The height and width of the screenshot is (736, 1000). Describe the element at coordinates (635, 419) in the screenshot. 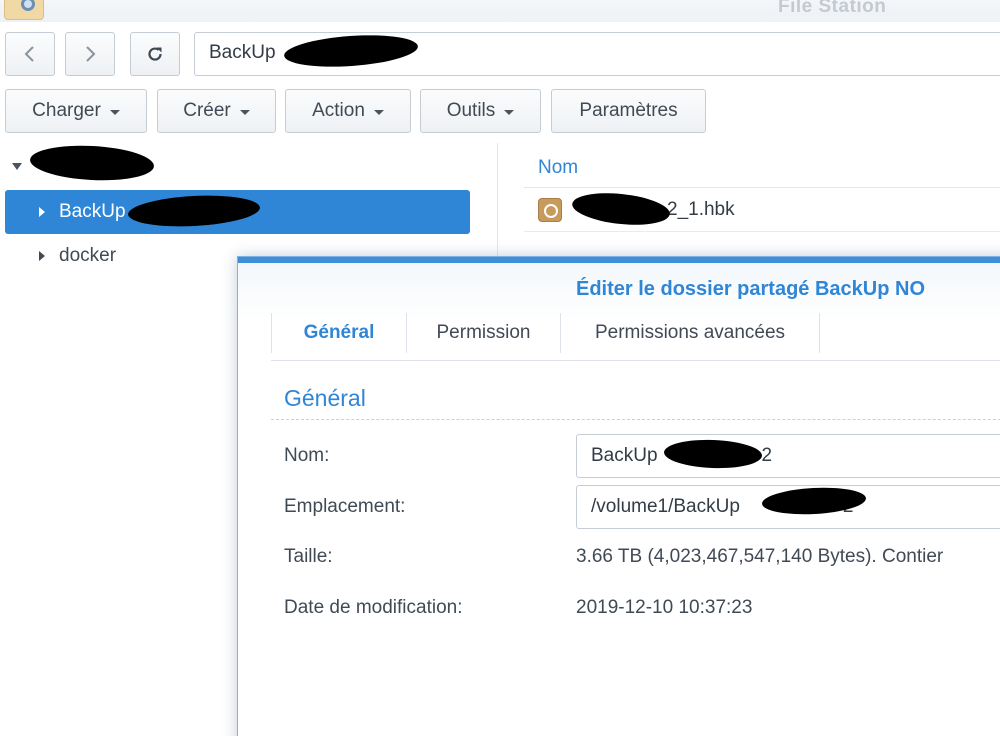

I see `section-divider` at that location.